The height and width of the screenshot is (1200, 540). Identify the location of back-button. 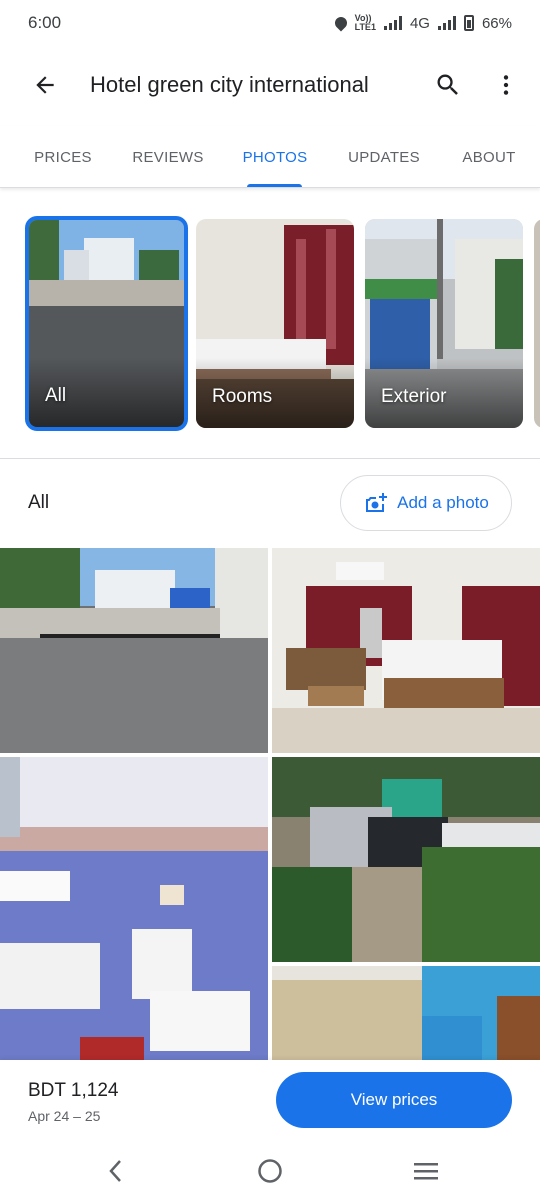
(45, 85).